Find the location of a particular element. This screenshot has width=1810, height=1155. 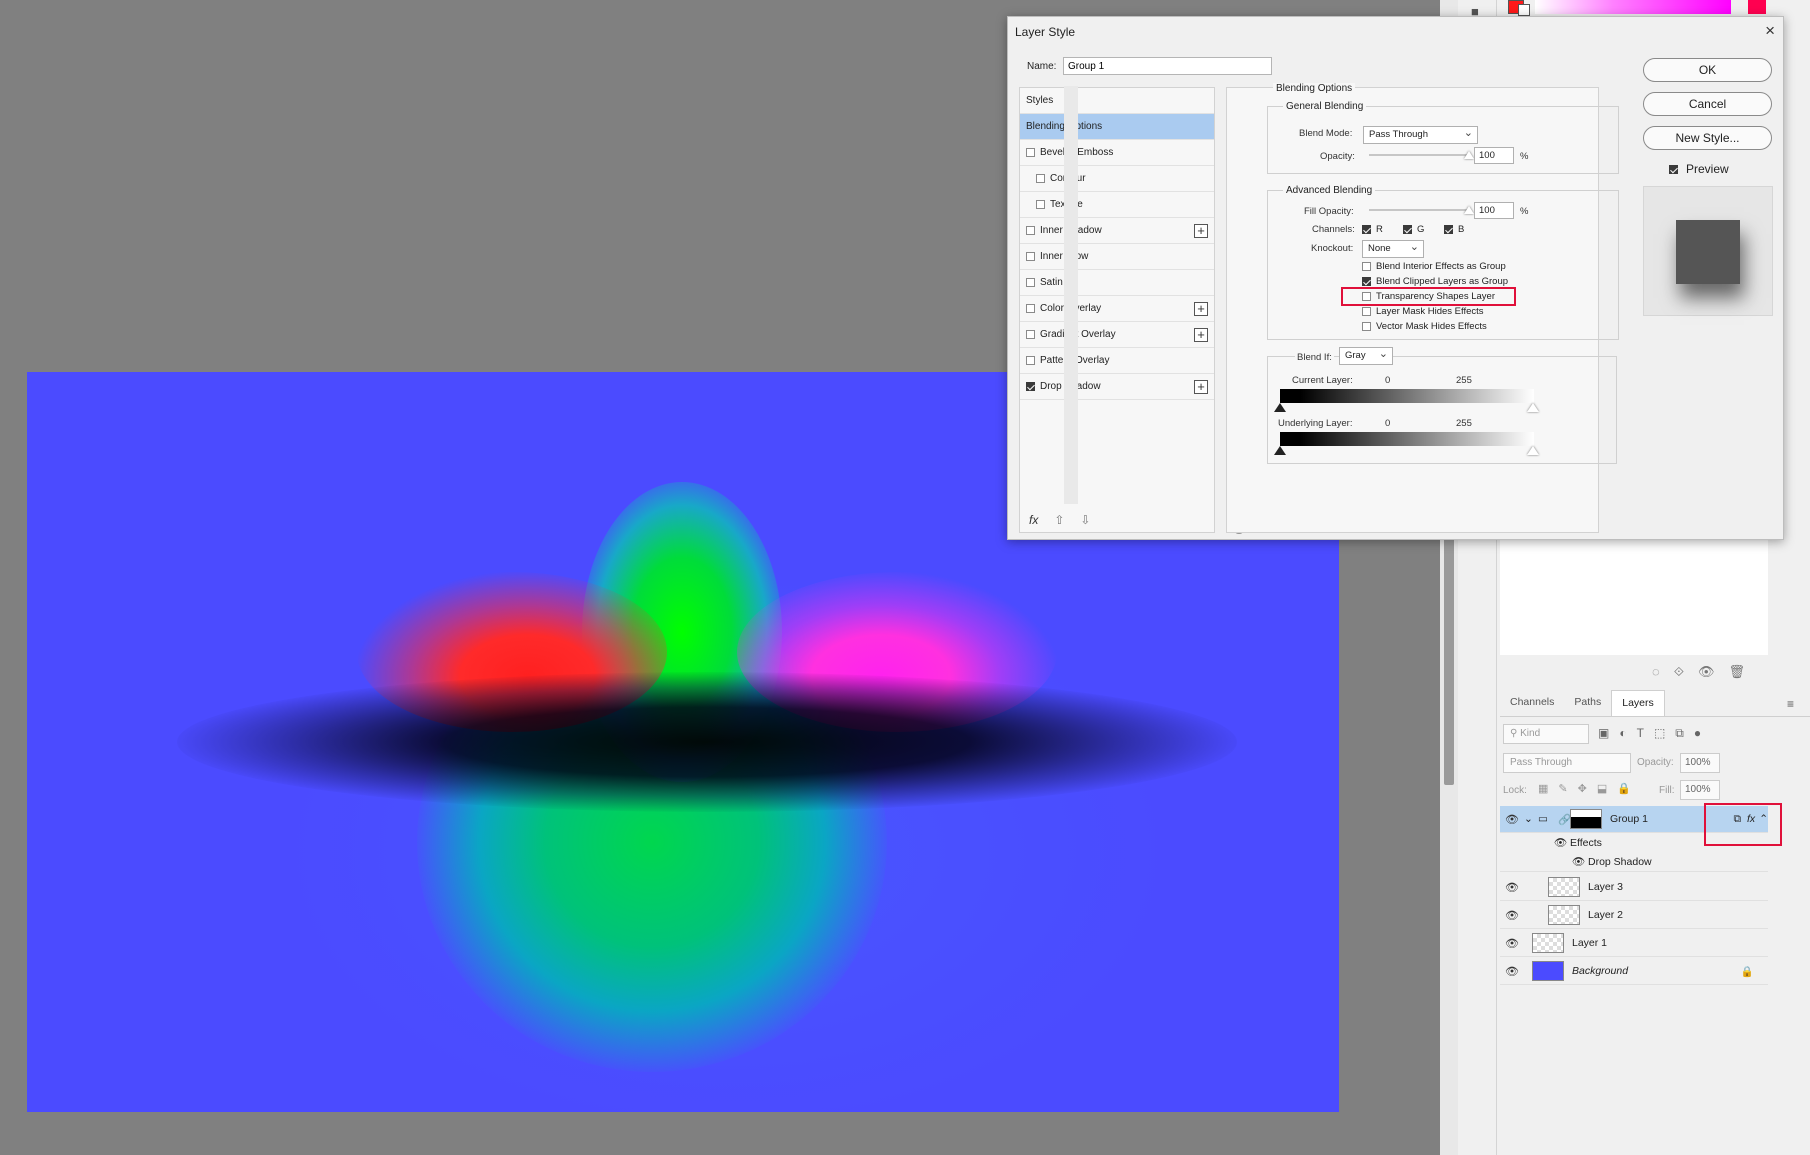

lock-transparent-icon: ▦ is located at coordinates (1543, 788).